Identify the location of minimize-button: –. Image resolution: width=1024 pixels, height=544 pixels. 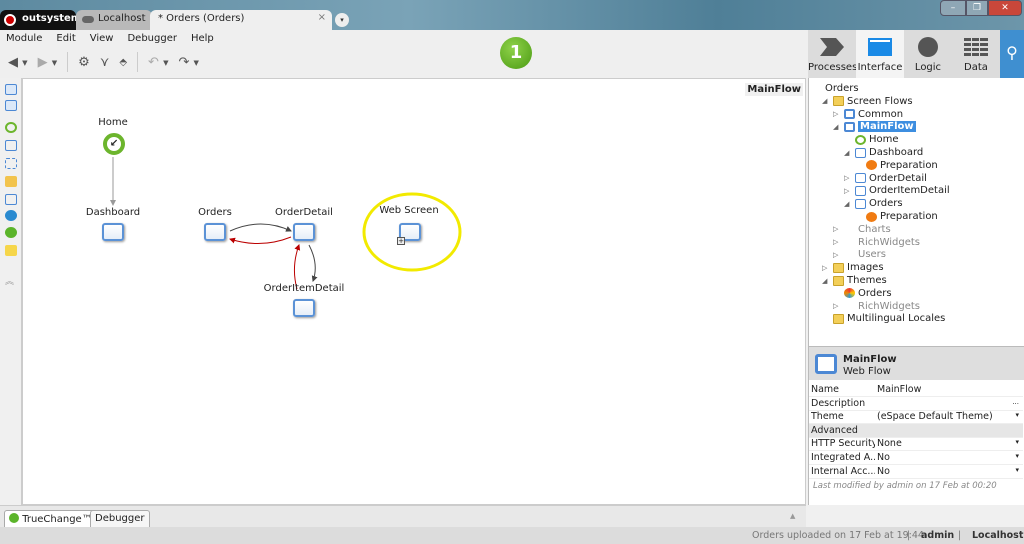
(953, 8).